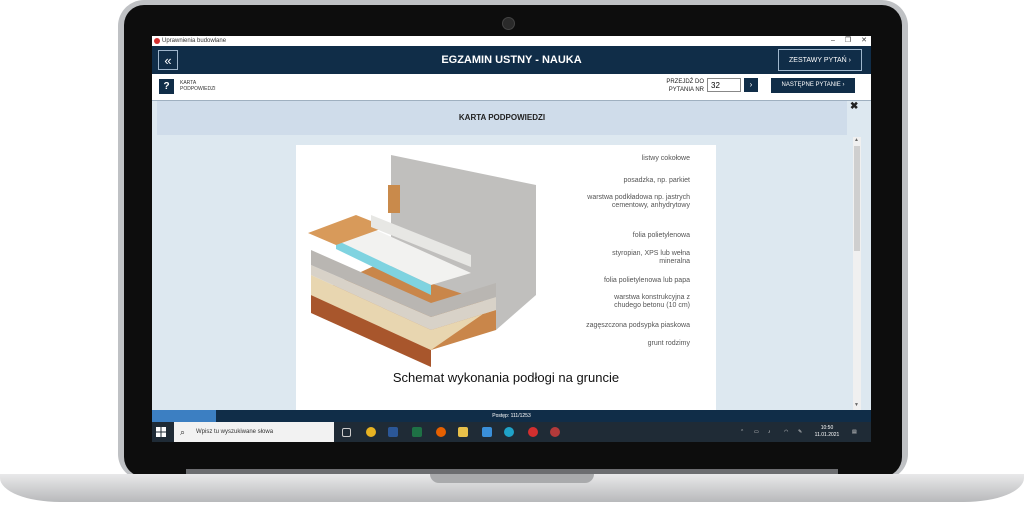  I want to click on scroll-up-icon: ▲, so click(856, 140).